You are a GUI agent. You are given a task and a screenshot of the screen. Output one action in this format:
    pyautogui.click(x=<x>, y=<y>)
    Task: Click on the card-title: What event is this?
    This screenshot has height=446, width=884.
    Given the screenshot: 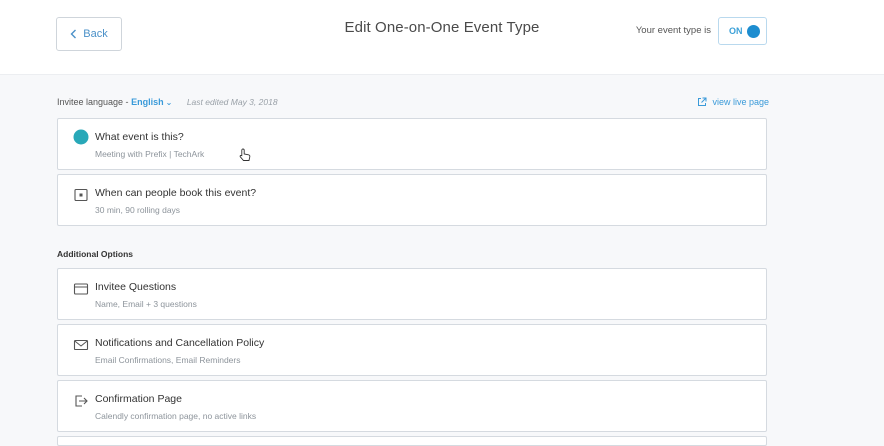 What is the action you would take?
    pyautogui.click(x=139, y=137)
    